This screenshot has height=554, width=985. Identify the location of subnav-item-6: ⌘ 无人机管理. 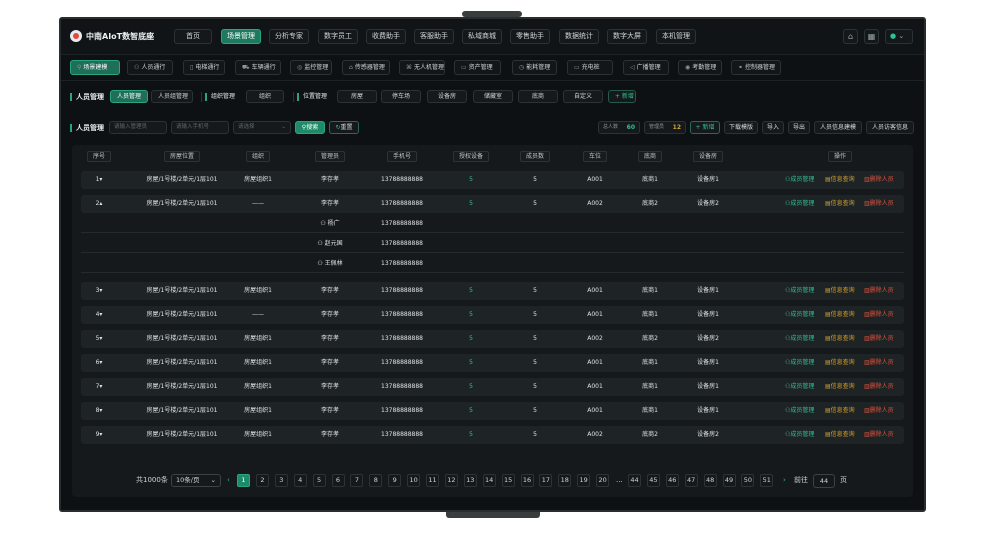
(422, 67).